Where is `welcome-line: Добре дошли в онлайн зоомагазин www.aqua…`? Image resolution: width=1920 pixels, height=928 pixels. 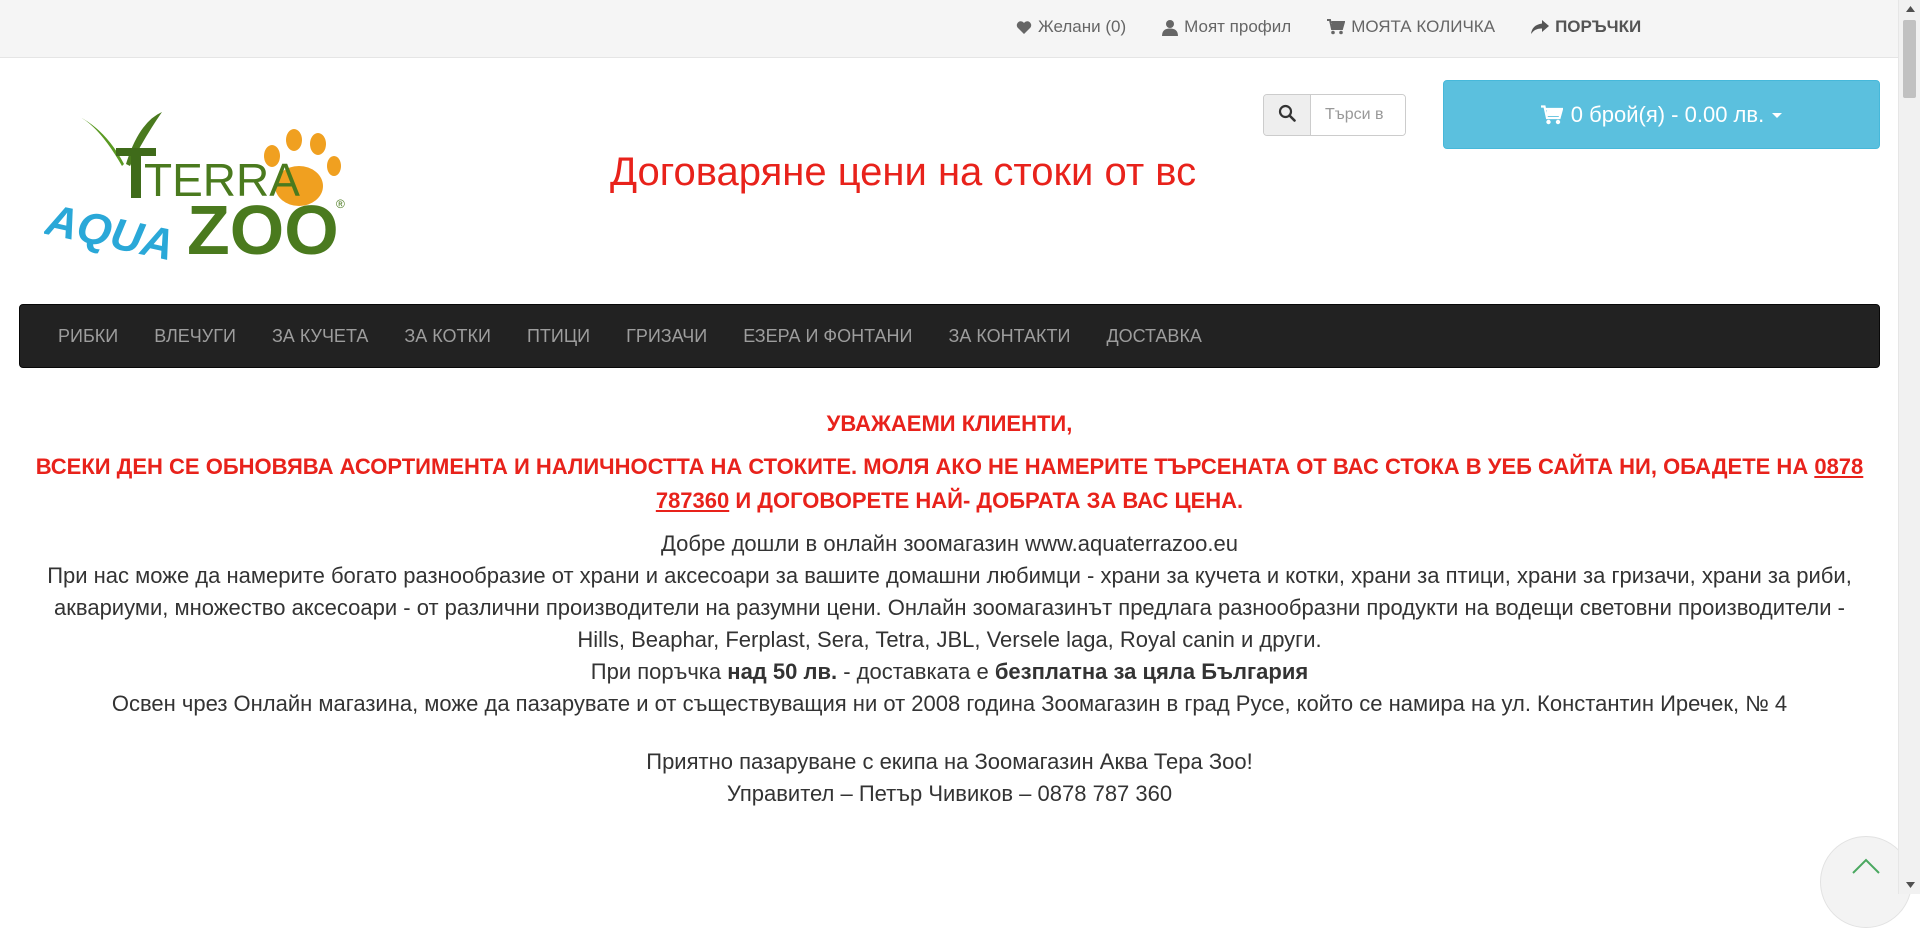
welcome-line: Добре дошли в онлайн зоомагазин www.aqua… is located at coordinates (949, 543).